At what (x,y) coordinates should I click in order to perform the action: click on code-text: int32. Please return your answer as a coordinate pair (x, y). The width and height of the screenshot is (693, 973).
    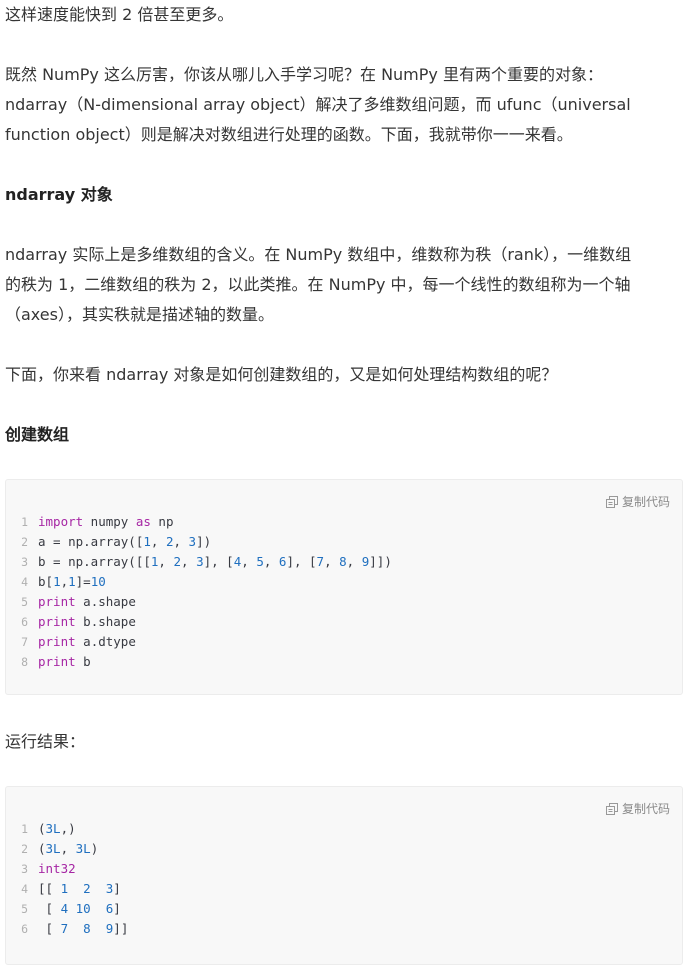
    Looking at the image, I should click on (57, 869).